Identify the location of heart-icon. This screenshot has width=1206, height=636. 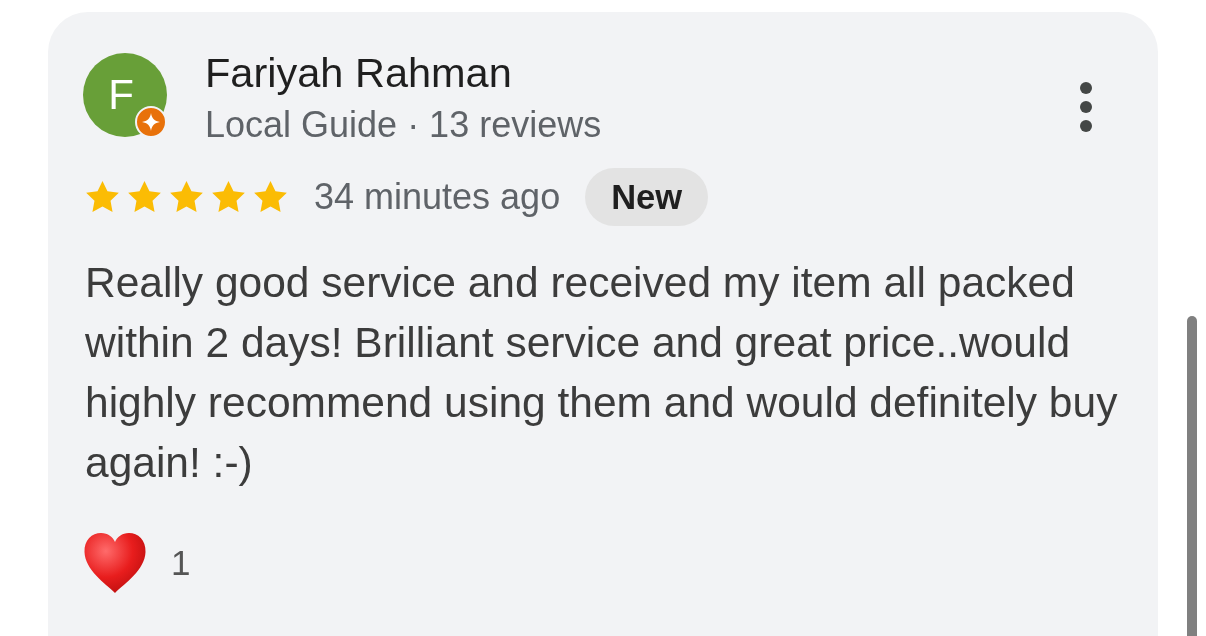
(115, 563).